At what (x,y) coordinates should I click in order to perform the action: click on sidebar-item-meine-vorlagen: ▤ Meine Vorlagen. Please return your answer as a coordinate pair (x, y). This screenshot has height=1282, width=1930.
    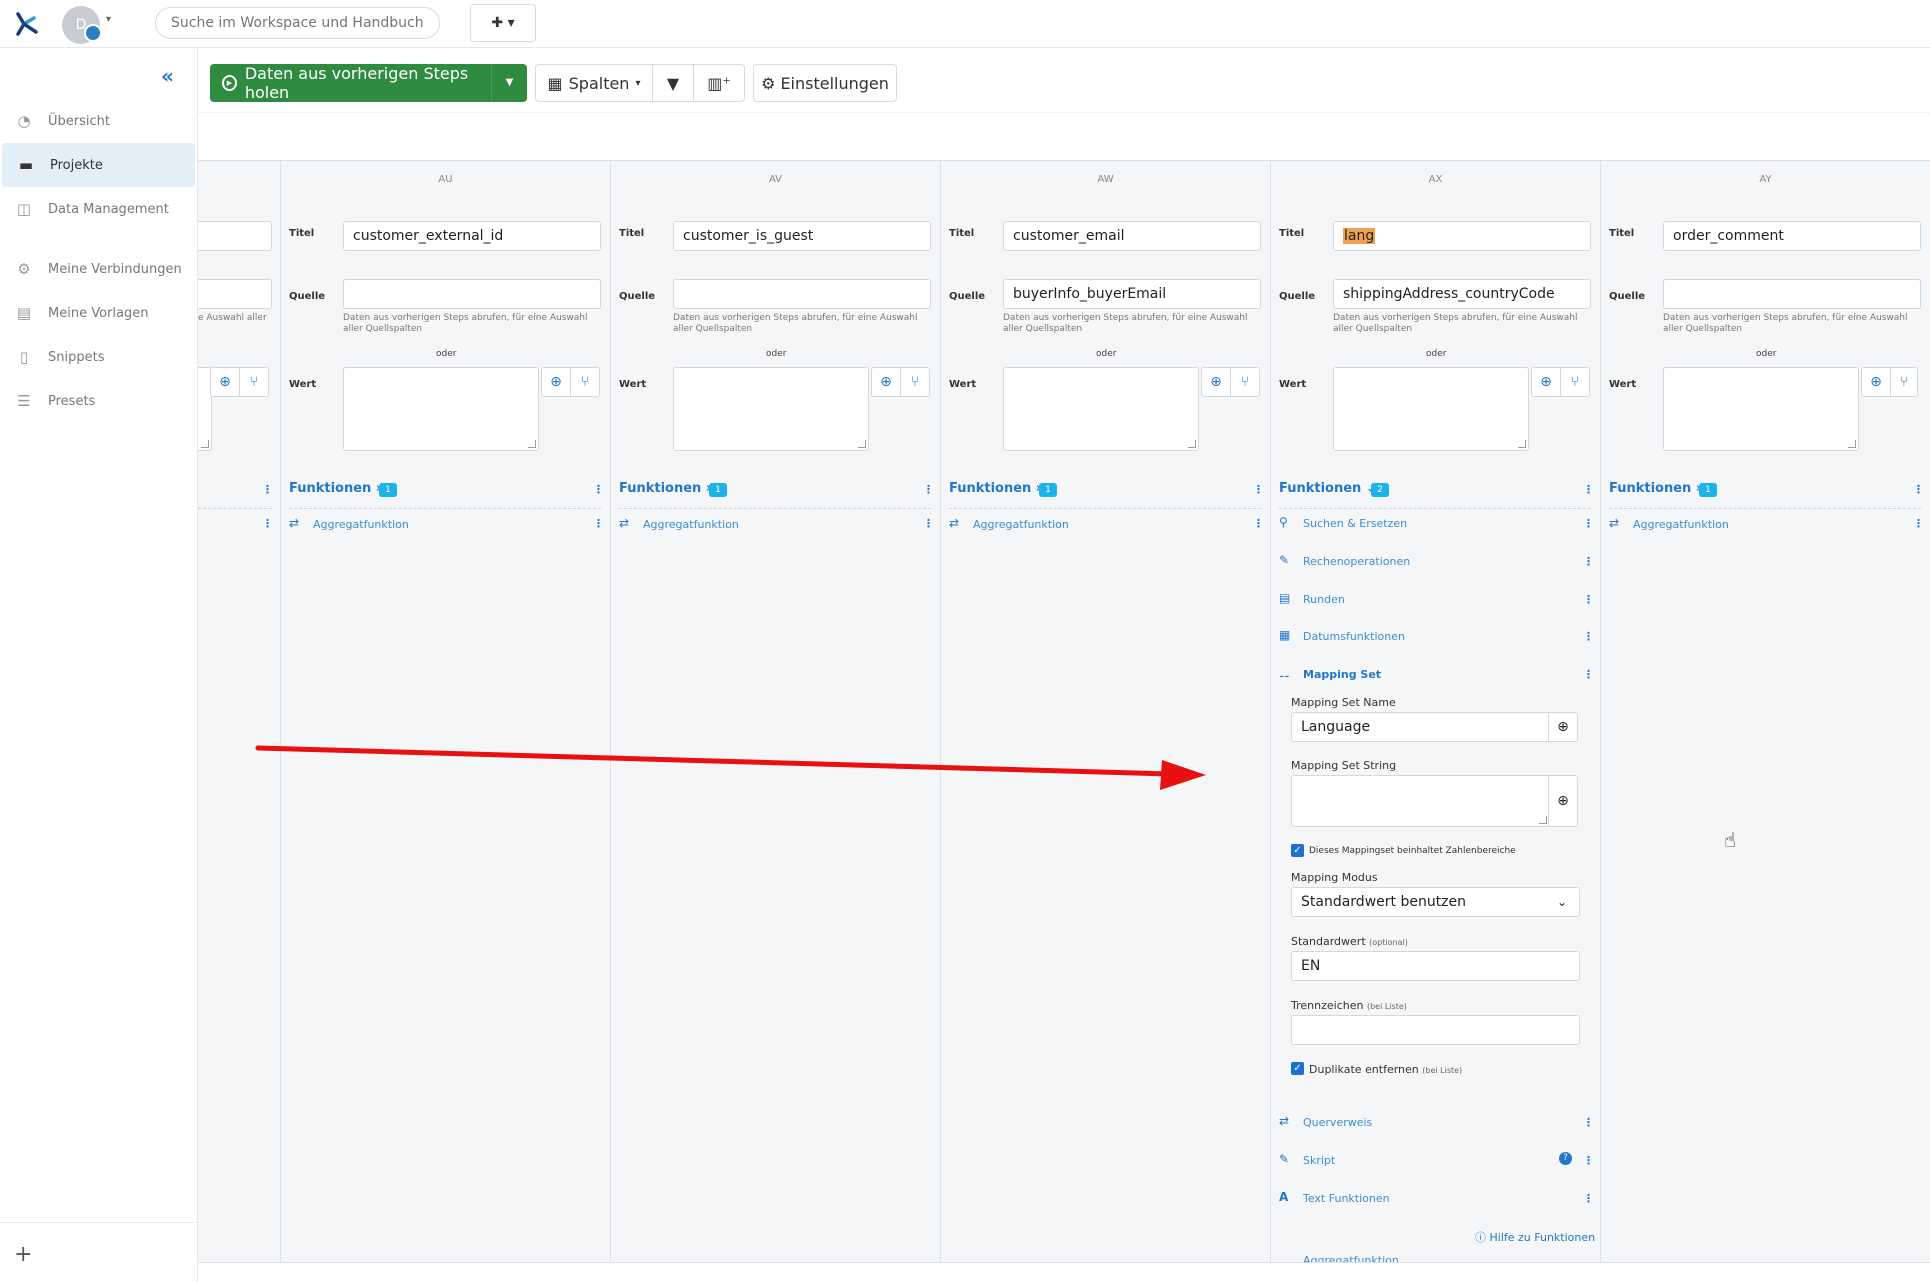
    Looking at the image, I should click on (96, 313).